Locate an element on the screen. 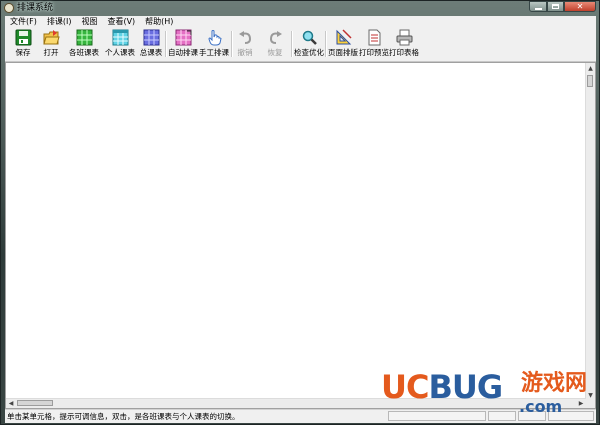  redo-icon is located at coordinates (275, 37).